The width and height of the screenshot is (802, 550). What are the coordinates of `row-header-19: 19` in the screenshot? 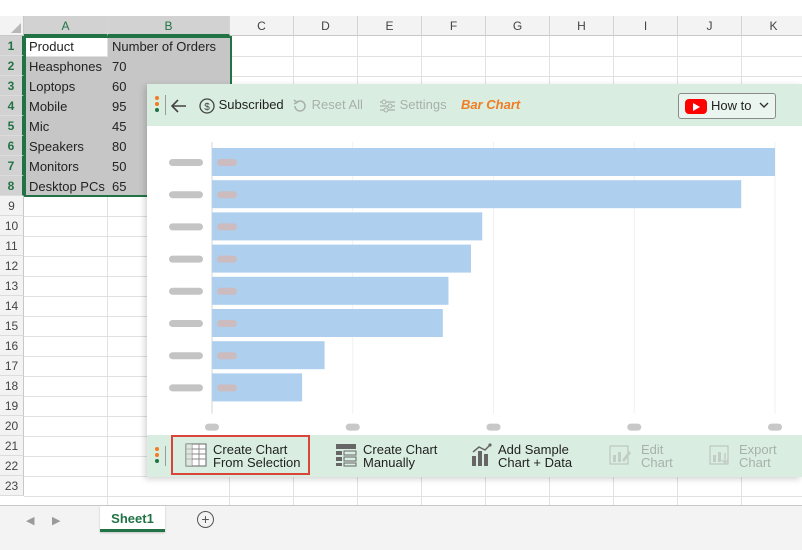 It's located at (12, 406).